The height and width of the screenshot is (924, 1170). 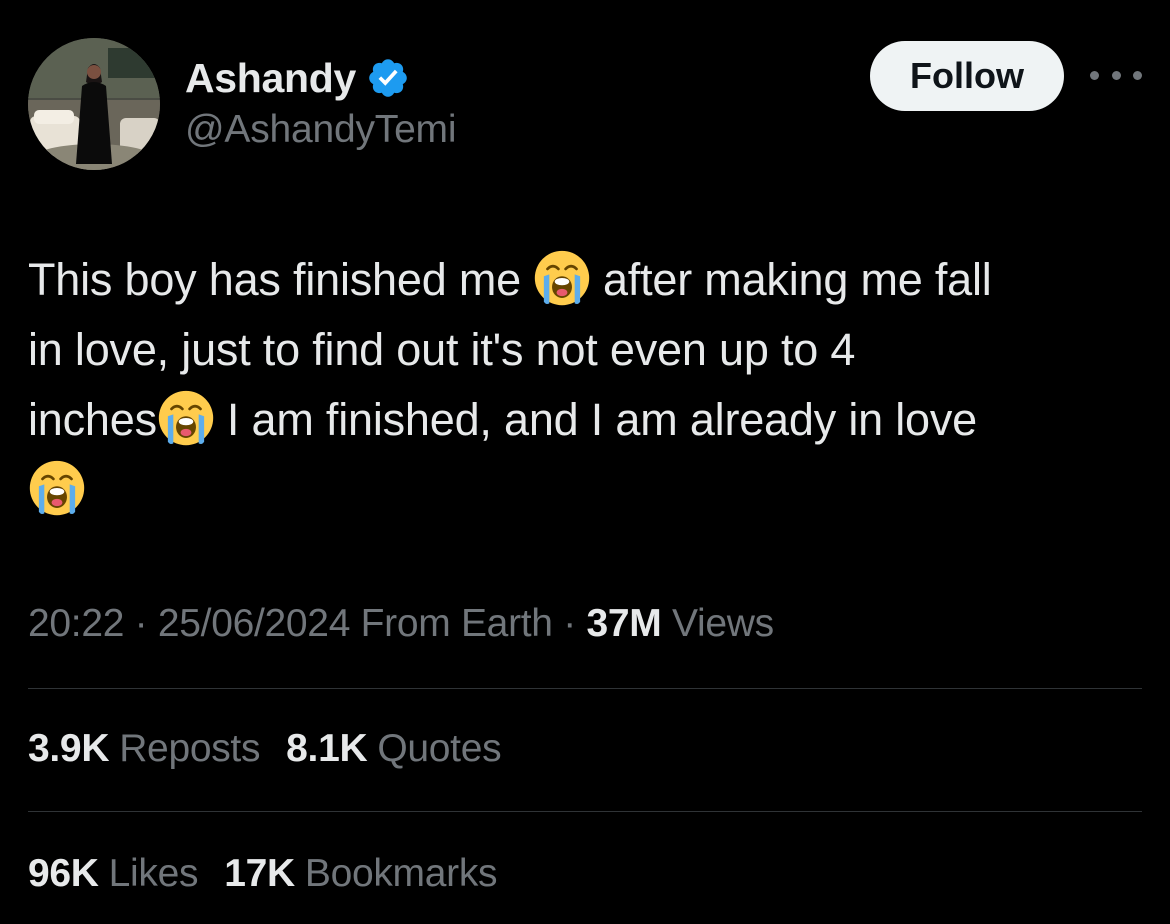 What do you see at coordinates (113, 874) in the screenshot?
I see `likes-stat: 96K Likes` at bounding box center [113, 874].